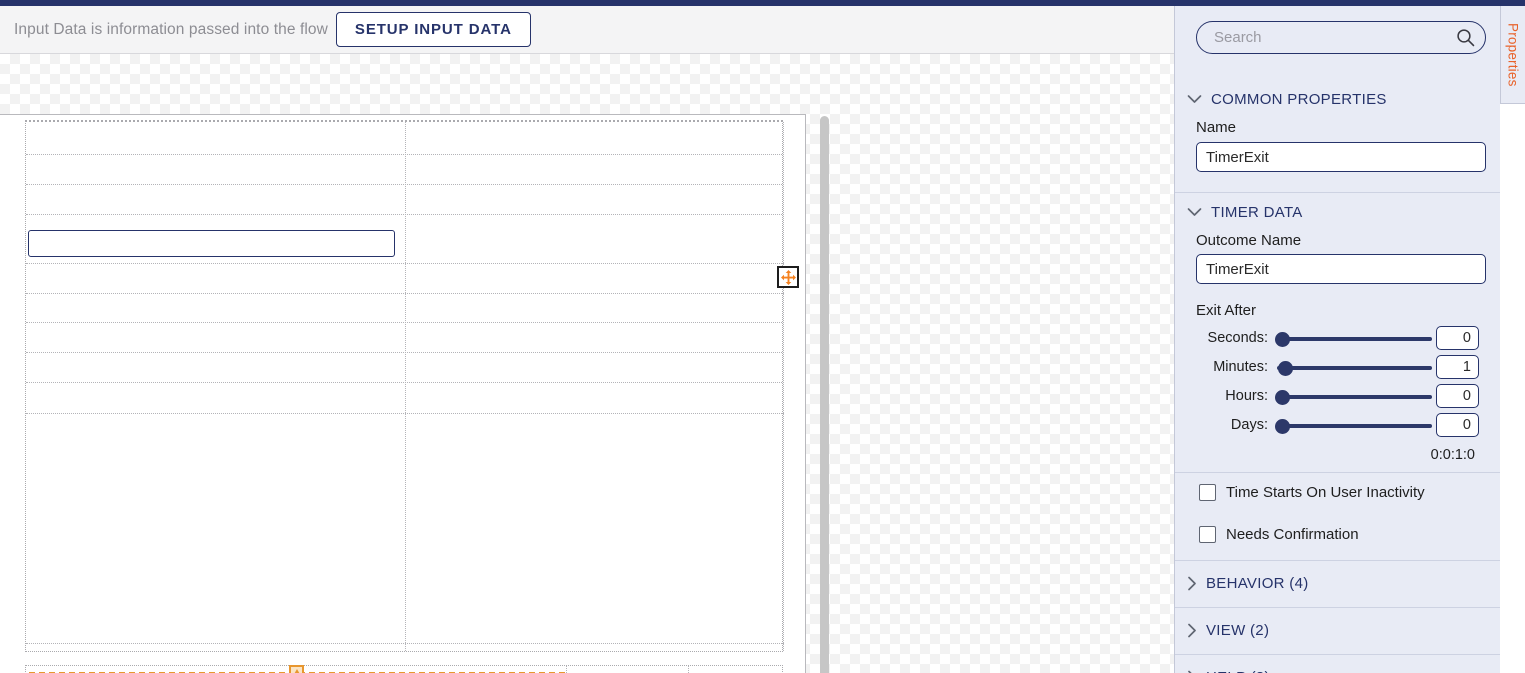  I want to click on name-label: Name, so click(1216, 127).